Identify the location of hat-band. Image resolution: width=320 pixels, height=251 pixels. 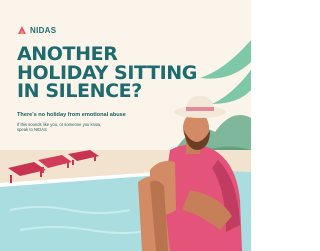
(200, 109).